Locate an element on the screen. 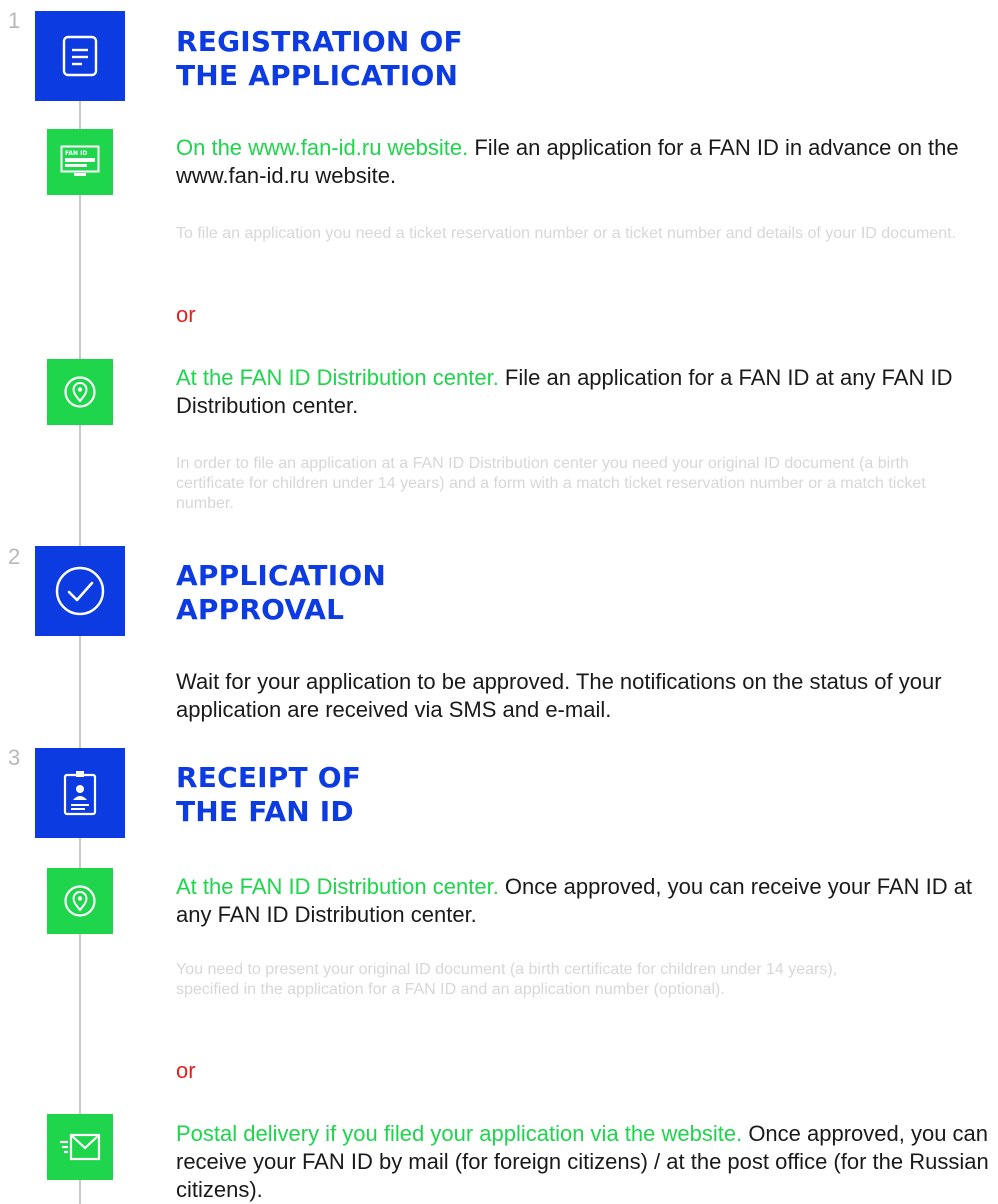 The image size is (998, 1204). checkmark-circle-icon is located at coordinates (80, 591).